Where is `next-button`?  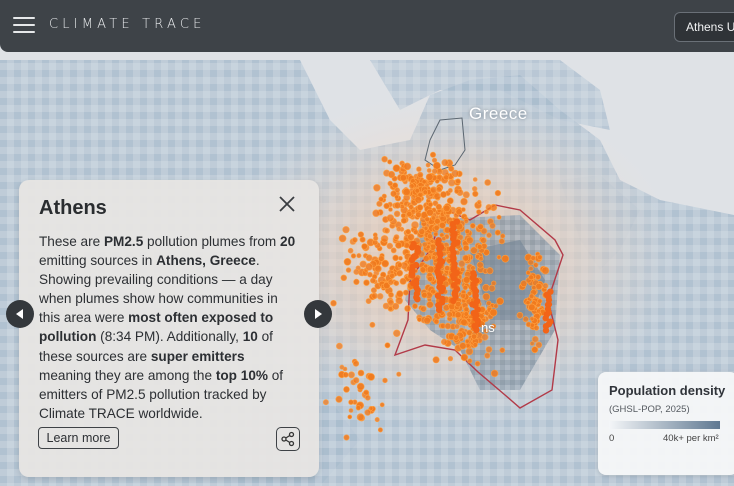 next-button is located at coordinates (318, 314).